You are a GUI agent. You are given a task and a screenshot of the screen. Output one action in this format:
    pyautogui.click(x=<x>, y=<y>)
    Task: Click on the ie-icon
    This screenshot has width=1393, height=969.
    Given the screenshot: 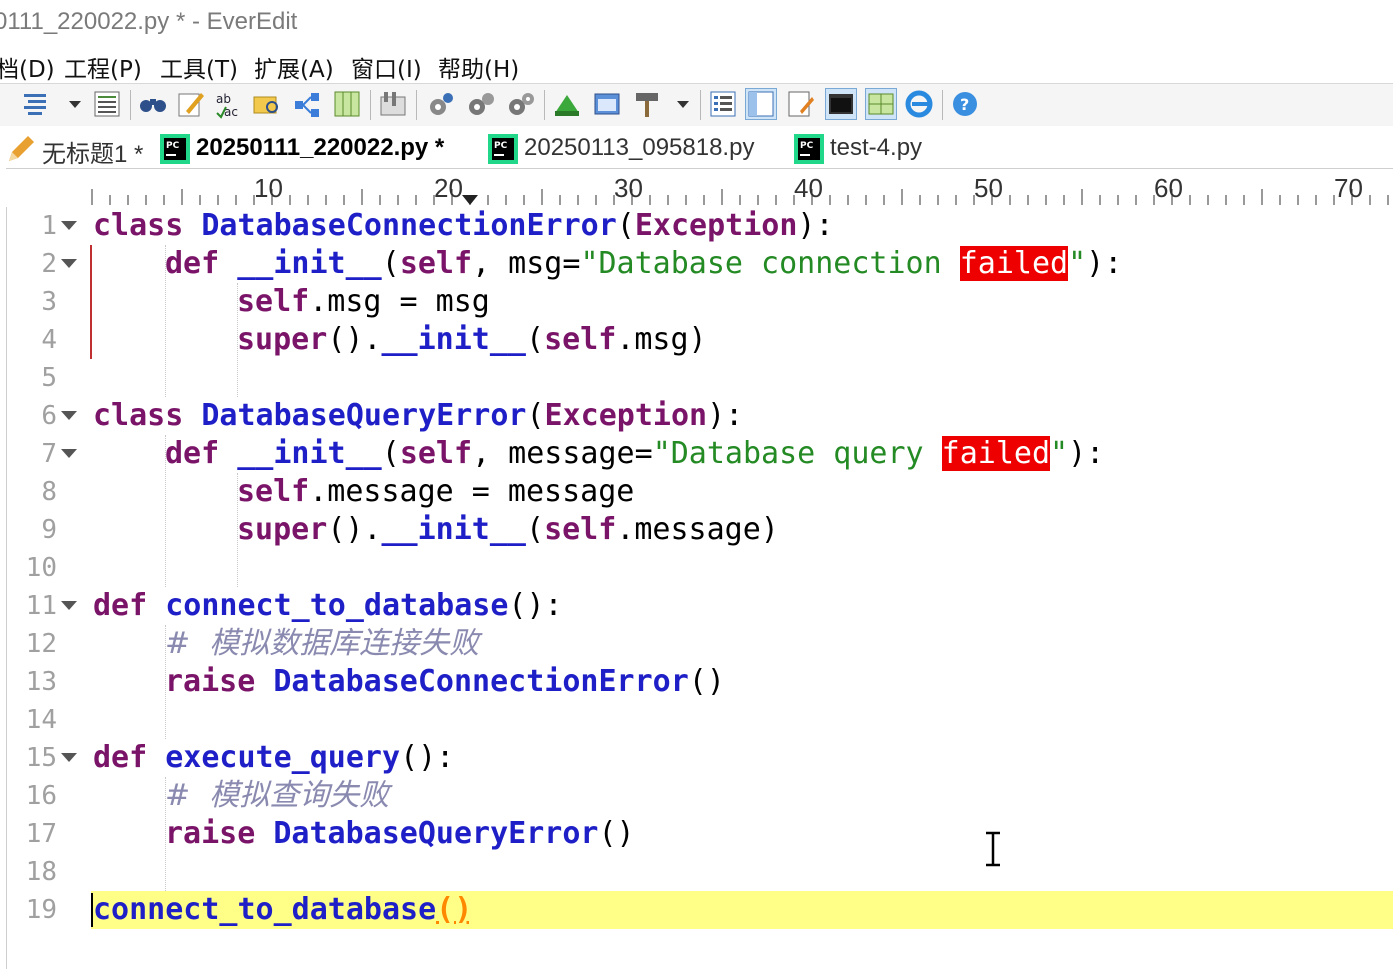 What is the action you would take?
    pyautogui.click(x=919, y=104)
    